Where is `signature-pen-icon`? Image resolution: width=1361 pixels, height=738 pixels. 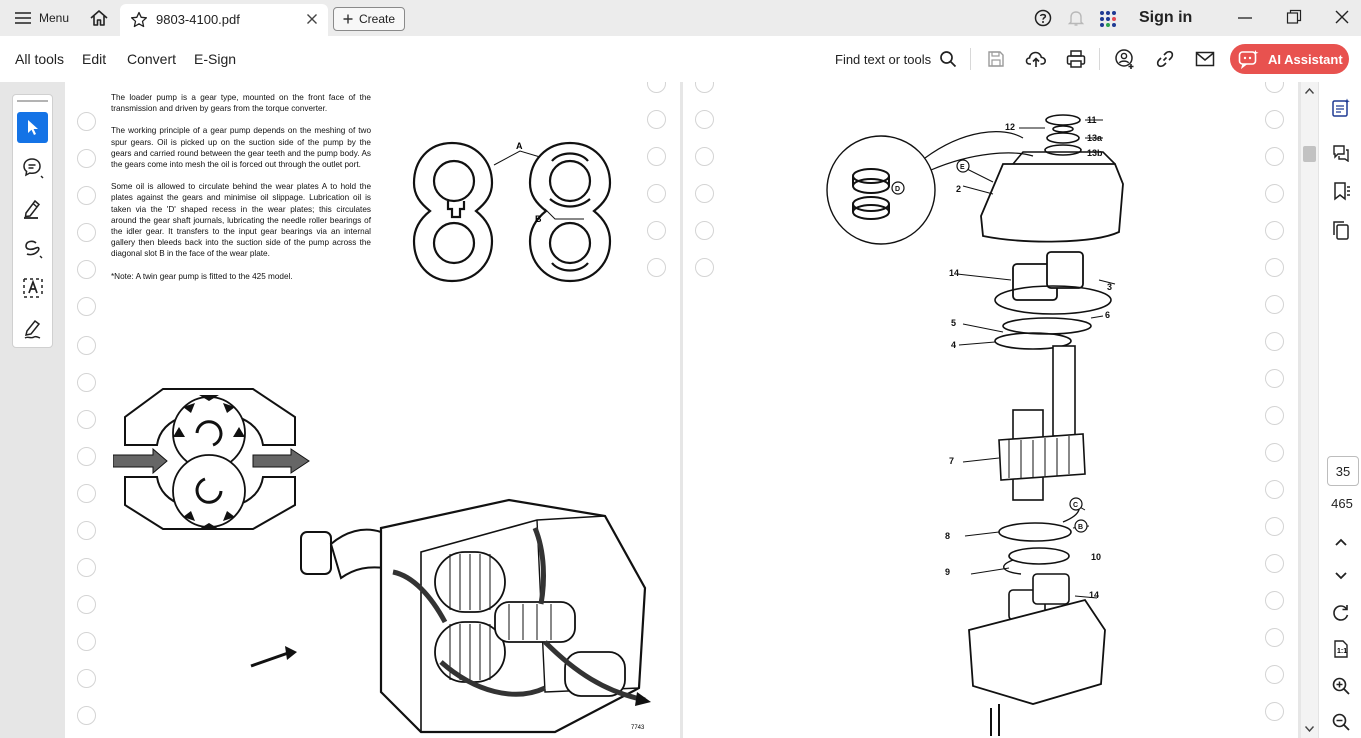 signature-pen-icon is located at coordinates (33, 328).